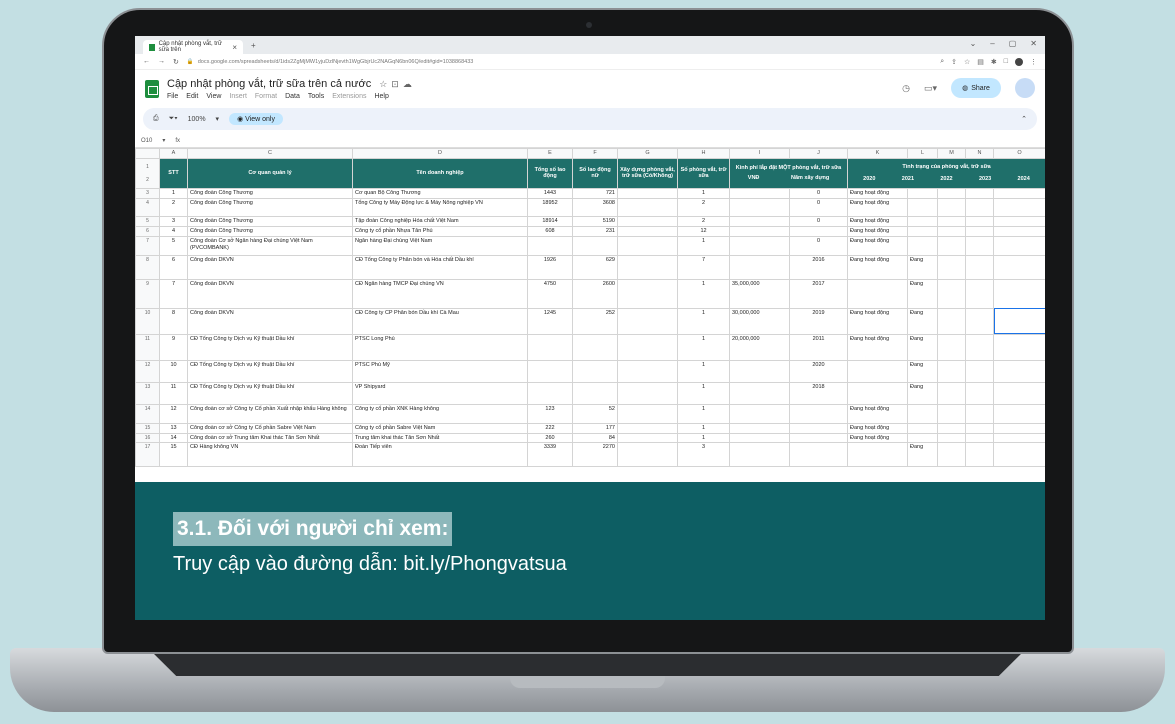 The height and width of the screenshot is (724, 1175). I want to click on cell-total-workers: 18952, so click(550, 207).